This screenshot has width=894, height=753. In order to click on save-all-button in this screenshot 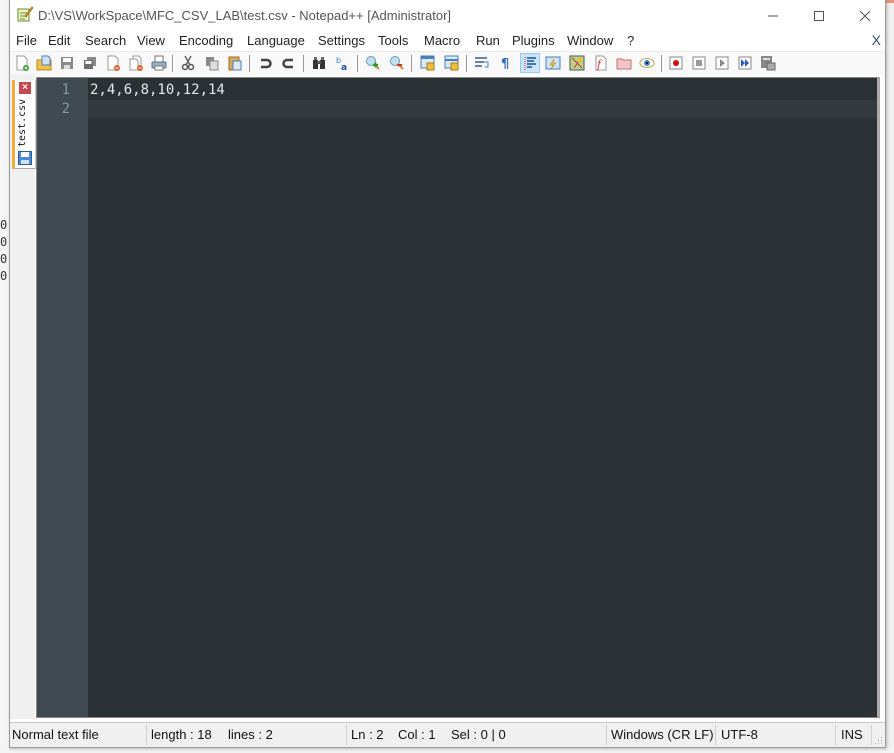, I will do `click(90, 63)`.